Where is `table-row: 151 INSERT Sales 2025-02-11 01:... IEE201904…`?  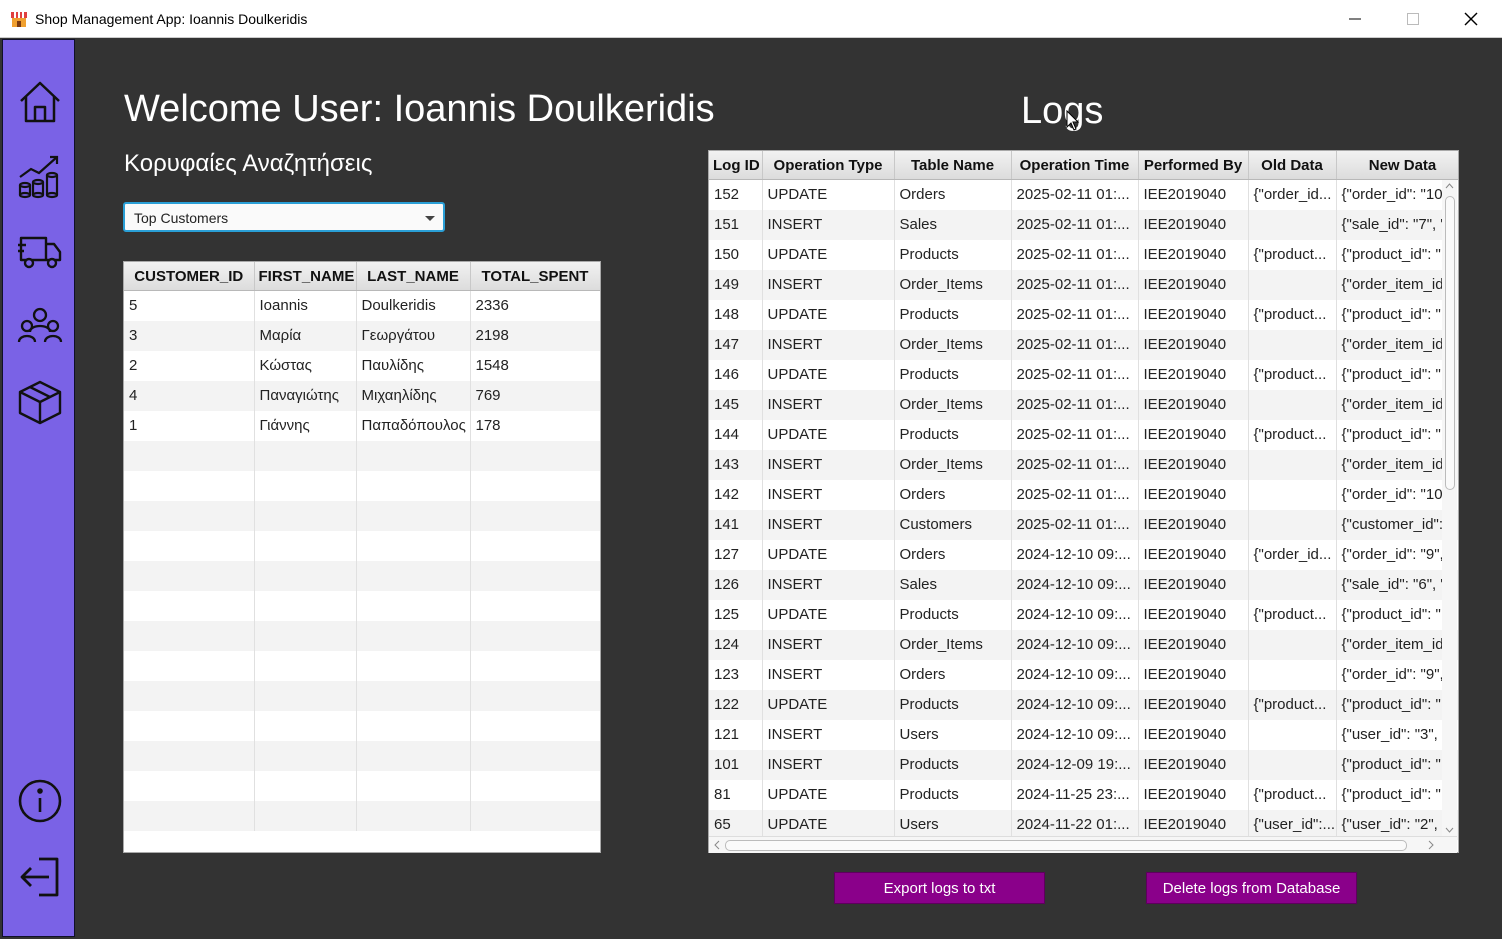 table-row: 151 INSERT Sales 2025-02-11 01:... IEE201904… is located at coordinates (1083, 224).